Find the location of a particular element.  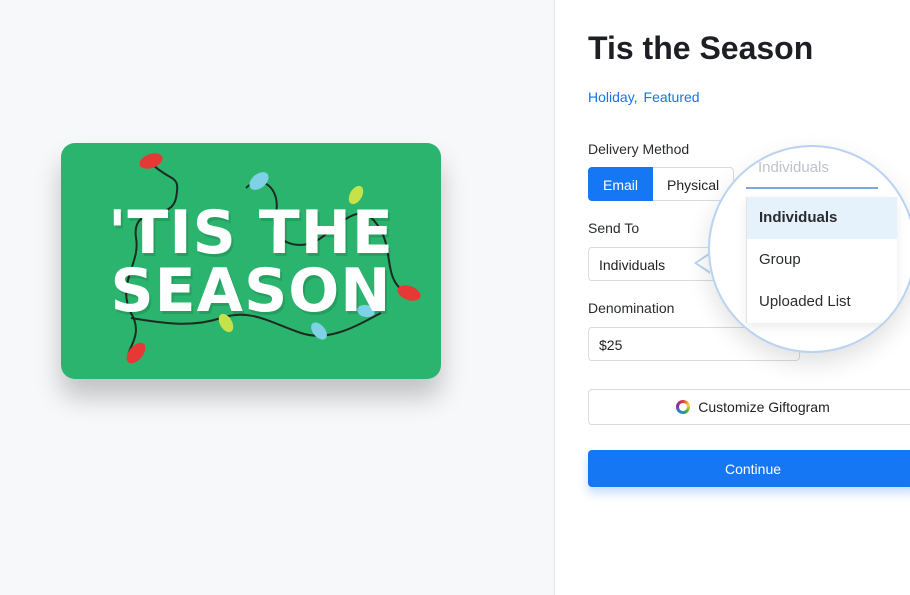

delivery-method-toggle: Email Physical is located at coordinates (661, 185).